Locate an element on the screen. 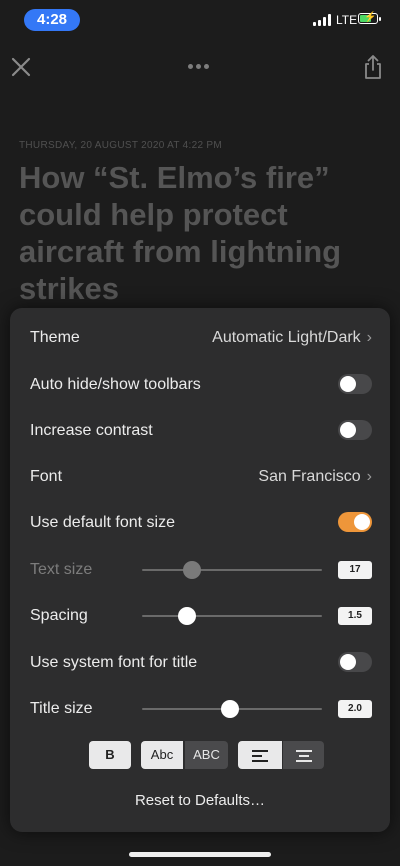  theme-value: Automatic Light/Dark is located at coordinates (286, 337).